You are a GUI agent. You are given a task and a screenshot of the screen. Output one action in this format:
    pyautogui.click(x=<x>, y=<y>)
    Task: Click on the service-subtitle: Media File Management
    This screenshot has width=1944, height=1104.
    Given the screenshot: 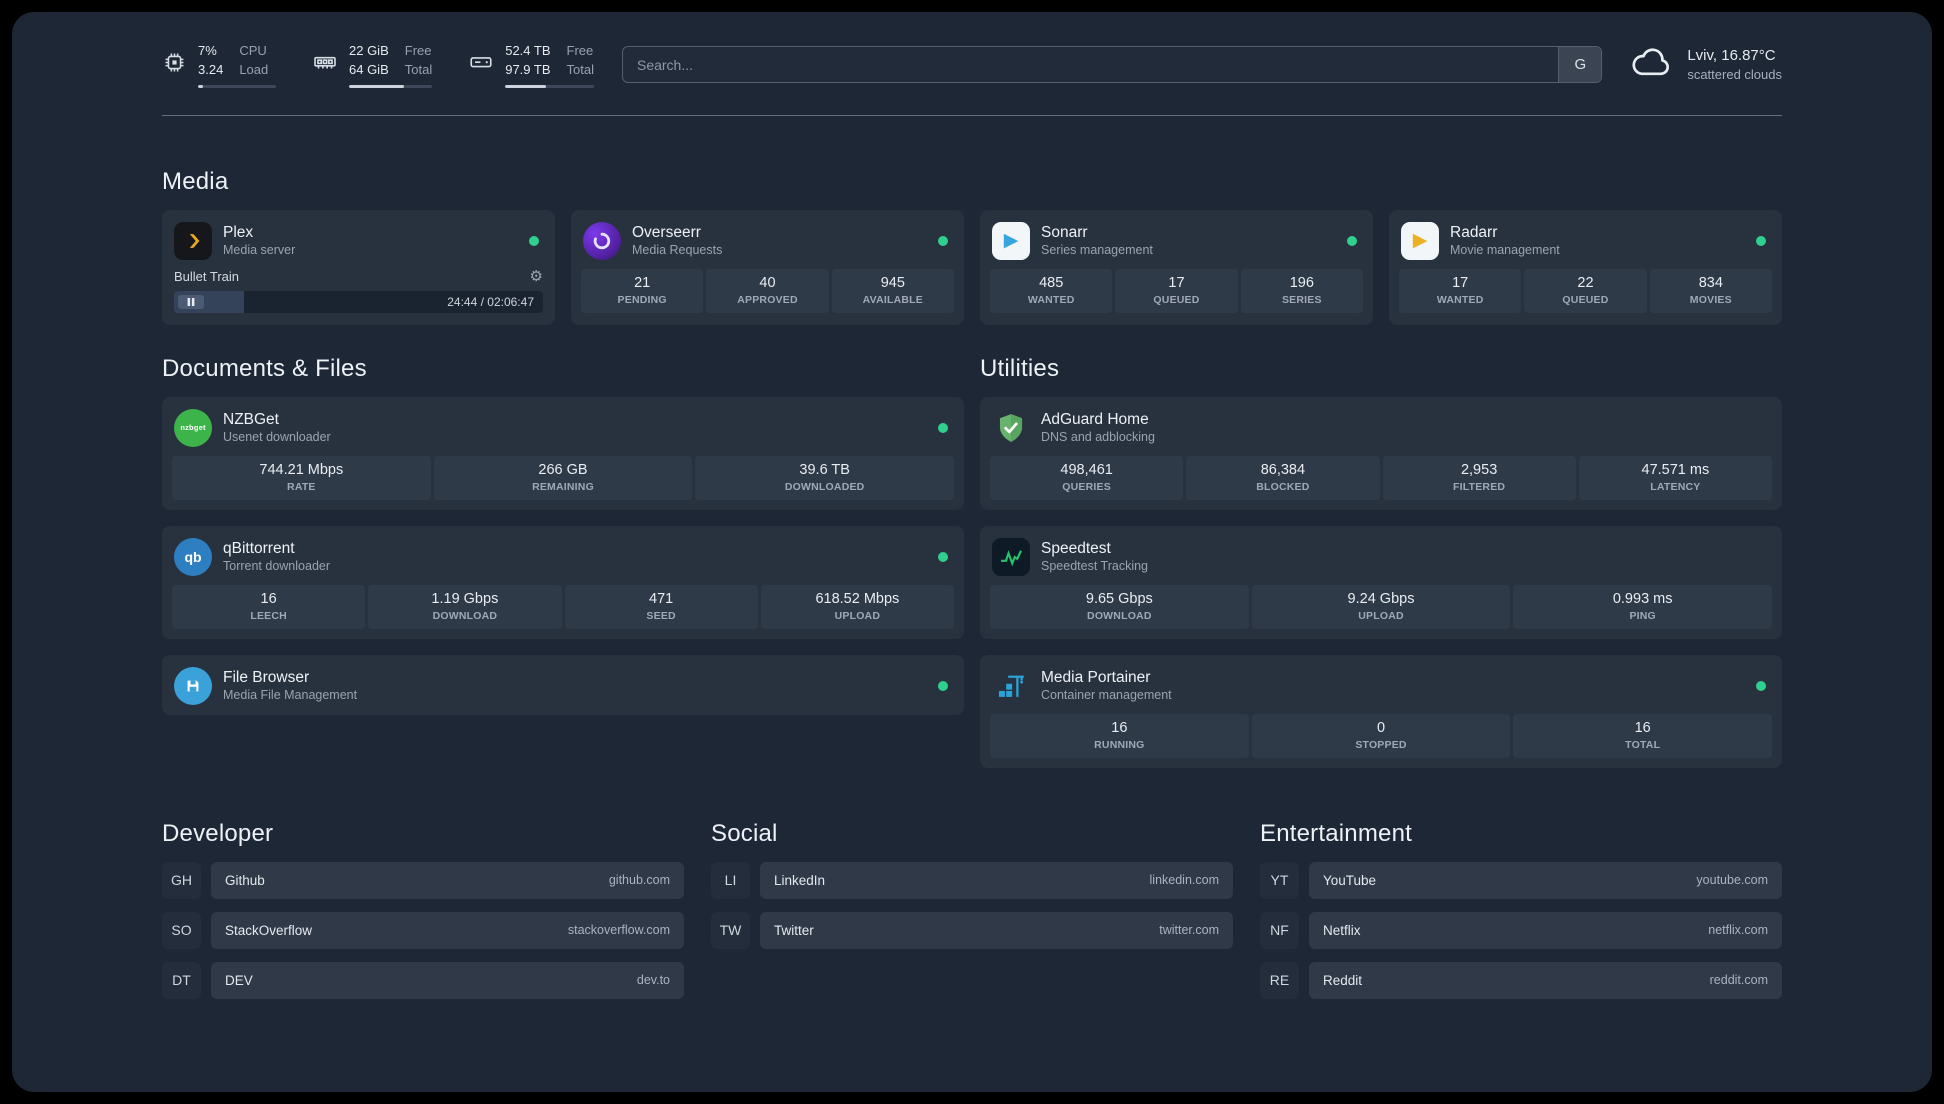 What is the action you would take?
    pyautogui.click(x=290, y=695)
    